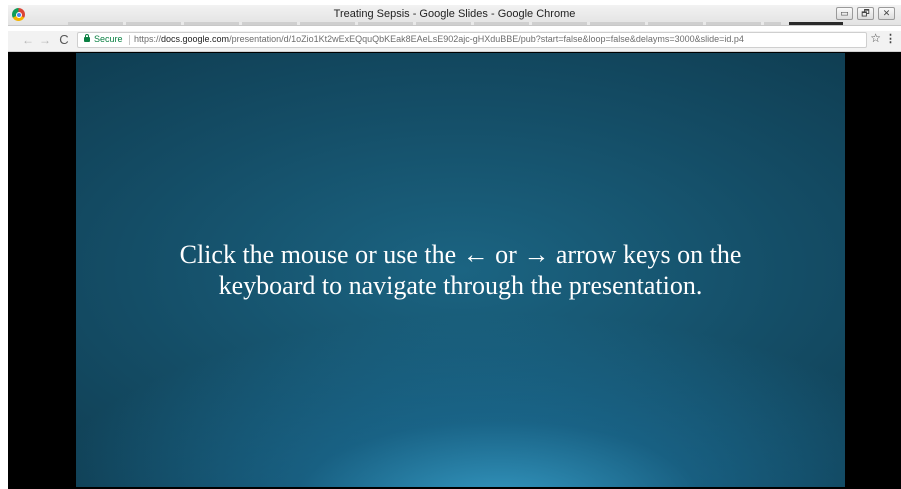 This screenshot has width=901, height=489. I want to click on forward-arrow-icon: →, so click(45, 40).